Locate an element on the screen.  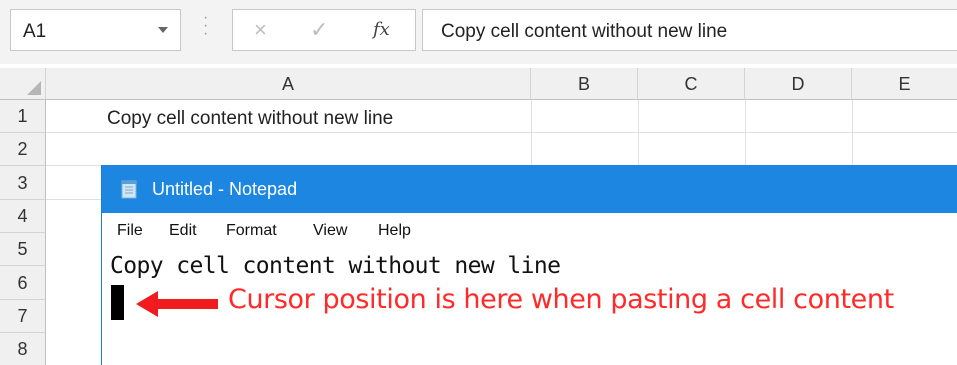
chevron-down-icon is located at coordinates (163, 30).